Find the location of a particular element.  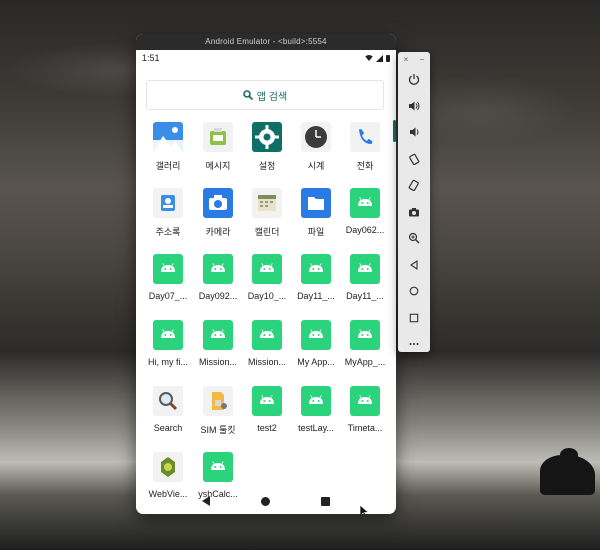

app-launcher-item: 주소록 is located at coordinates (168, 213).